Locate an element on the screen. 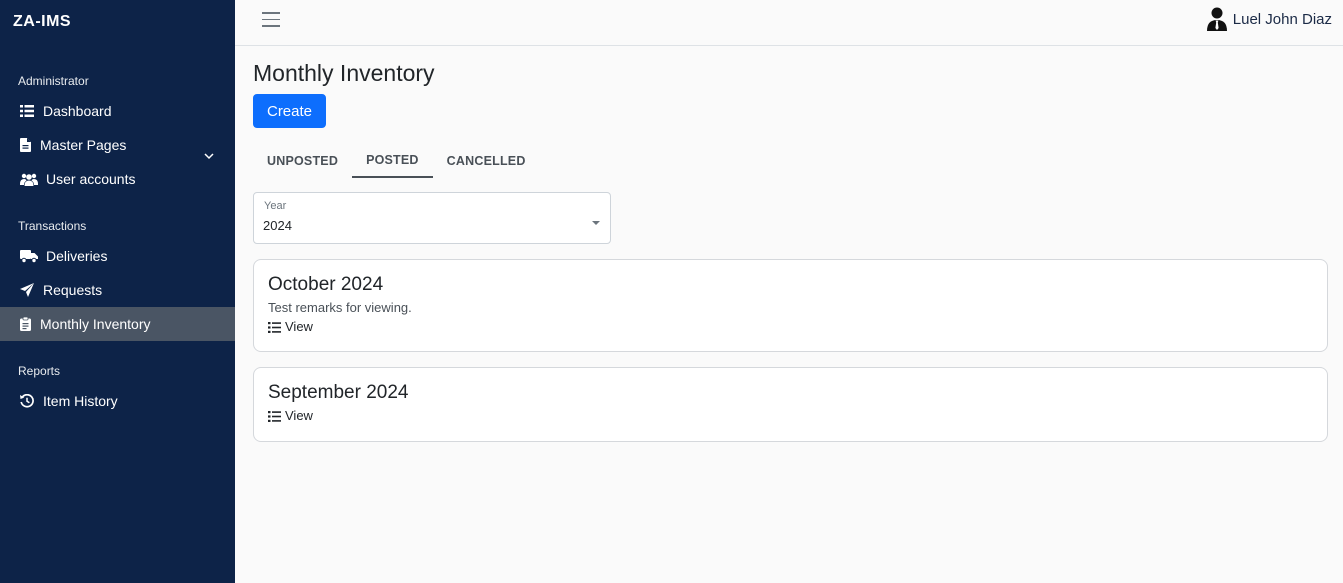  status-tabs: UNPOSTED POSTED CANCELLED is located at coordinates (396, 160).